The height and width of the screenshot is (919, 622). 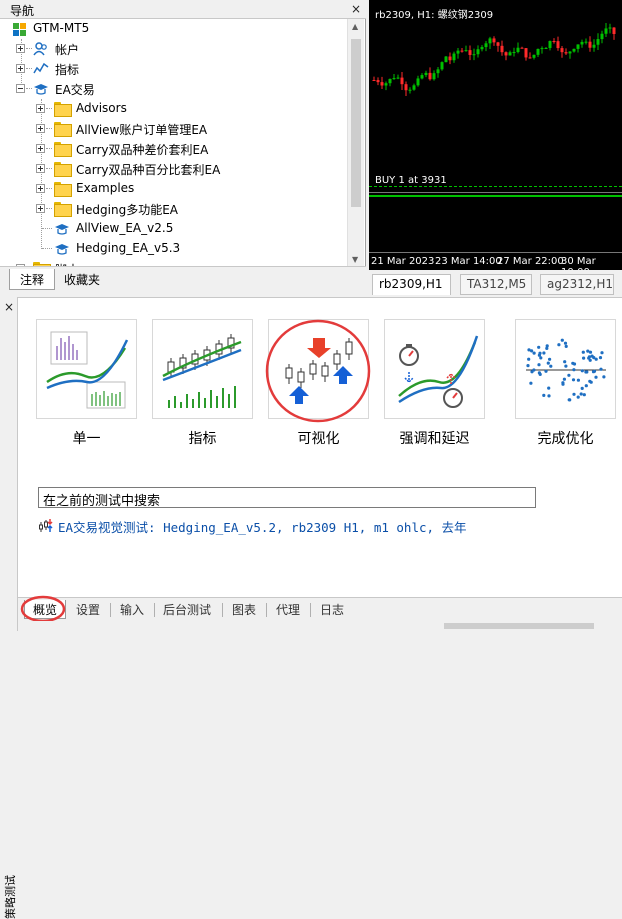 What do you see at coordinates (496, 284) in the screenshot?
I see `chart-tab-ta312: TA312,M5` at bounding box center [496, 284].